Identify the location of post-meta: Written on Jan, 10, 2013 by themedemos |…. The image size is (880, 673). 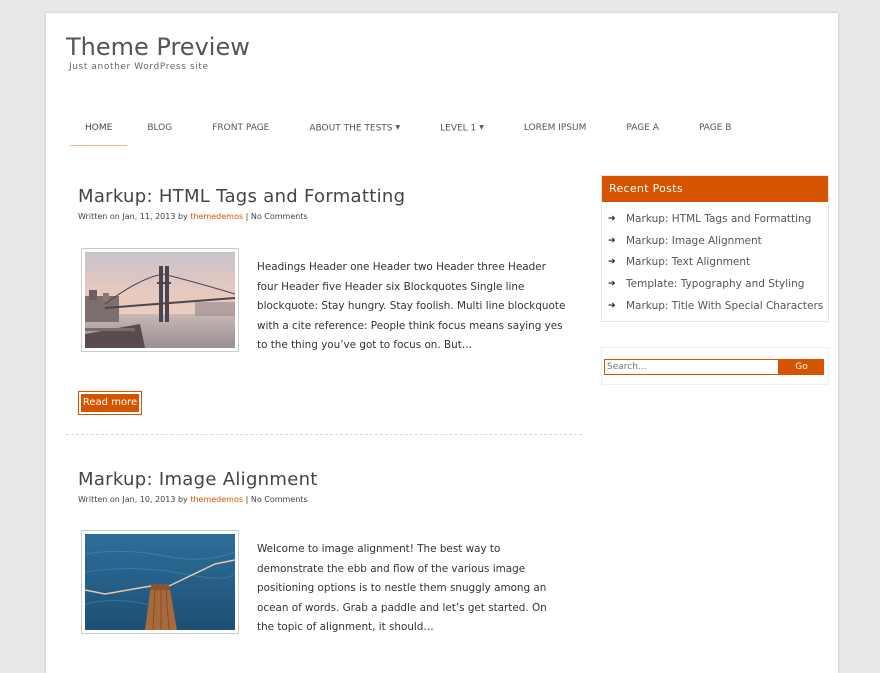
(331, 499).